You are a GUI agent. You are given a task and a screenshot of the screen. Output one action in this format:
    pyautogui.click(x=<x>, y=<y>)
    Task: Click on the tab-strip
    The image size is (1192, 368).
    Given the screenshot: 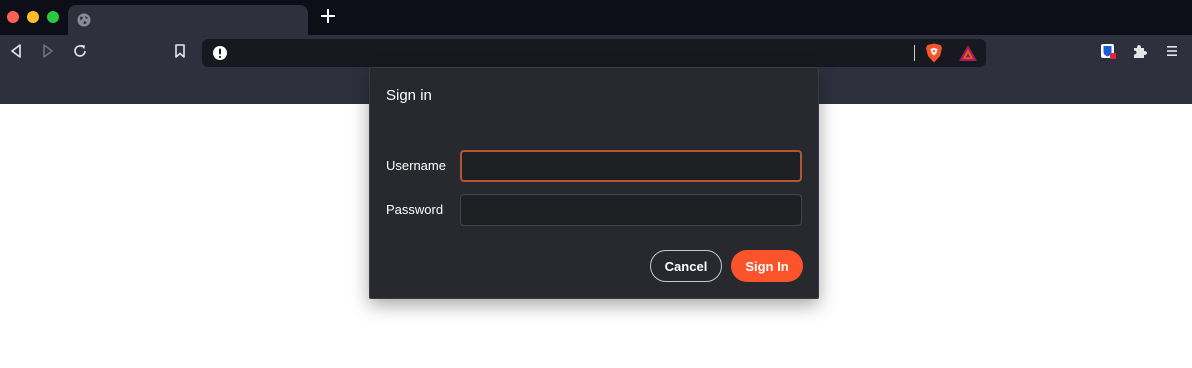 What is the action you would take?
    pyautogui.click(x=596, y=17)
    